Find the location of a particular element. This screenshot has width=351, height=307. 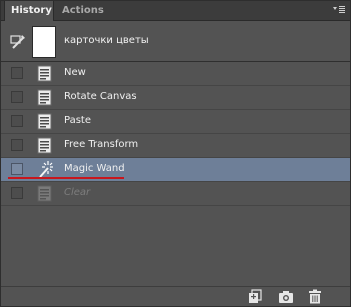

snapshot-thumbnail is located at coordinates (44, 42).